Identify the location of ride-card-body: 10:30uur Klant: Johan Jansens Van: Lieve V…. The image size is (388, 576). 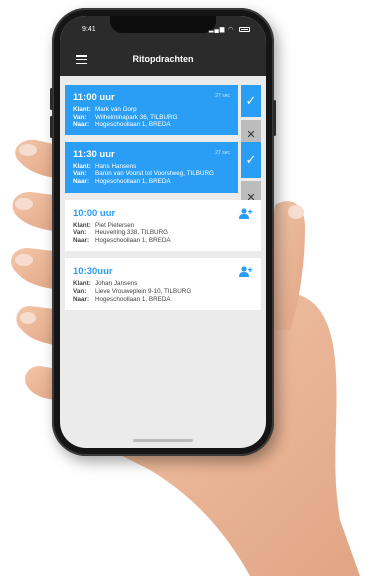
(163, 284).